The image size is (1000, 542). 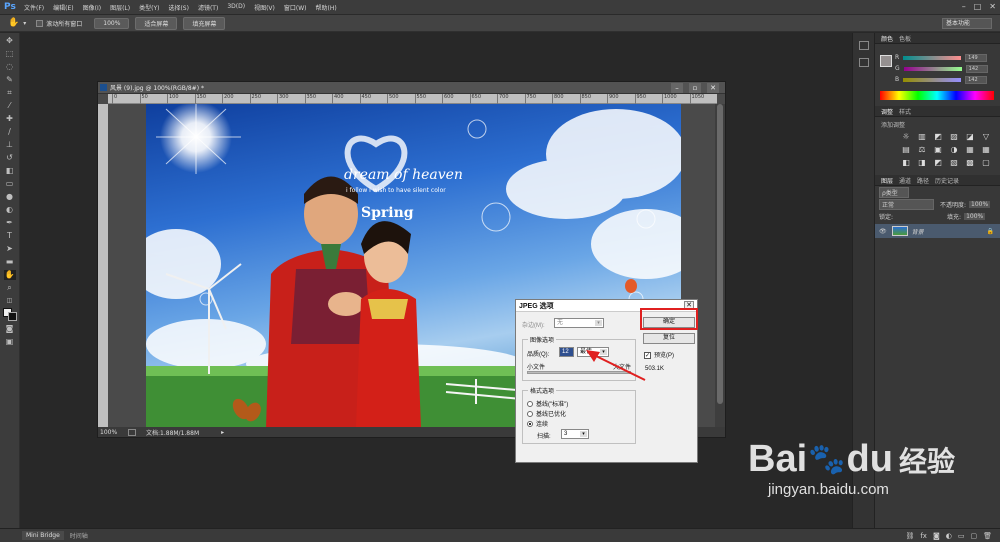 I want to click on adjustment-icon: ▢, so click(x=986, y=162).